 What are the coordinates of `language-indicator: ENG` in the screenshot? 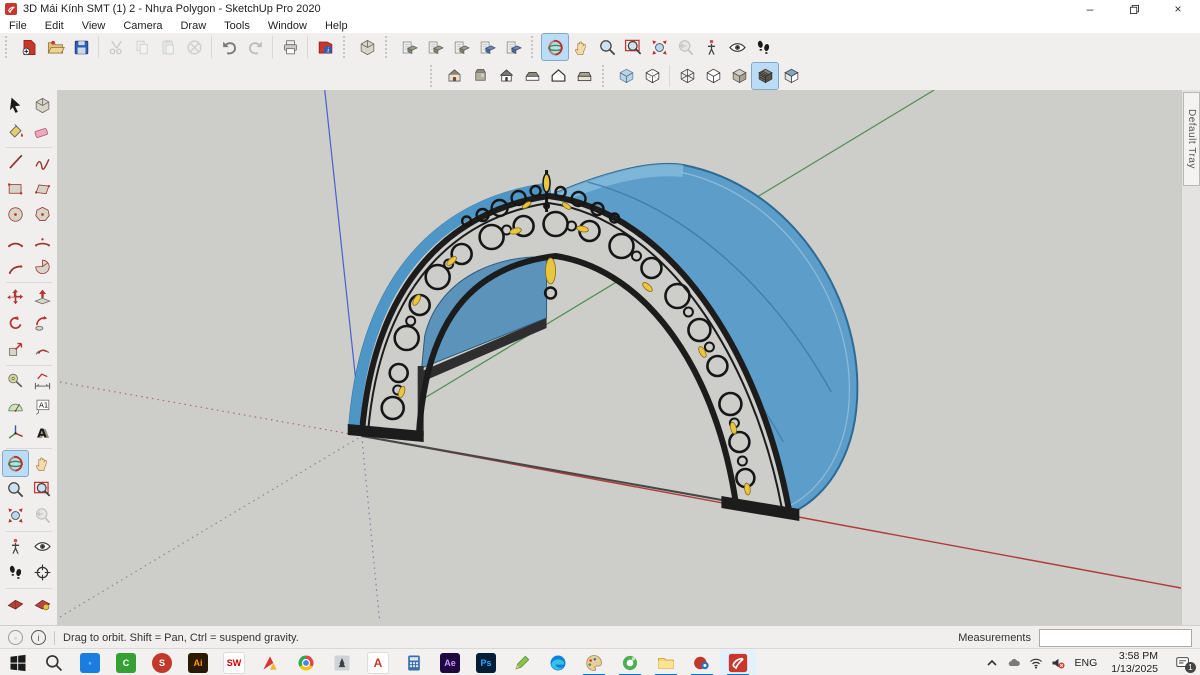 It's located at (1086, 663).